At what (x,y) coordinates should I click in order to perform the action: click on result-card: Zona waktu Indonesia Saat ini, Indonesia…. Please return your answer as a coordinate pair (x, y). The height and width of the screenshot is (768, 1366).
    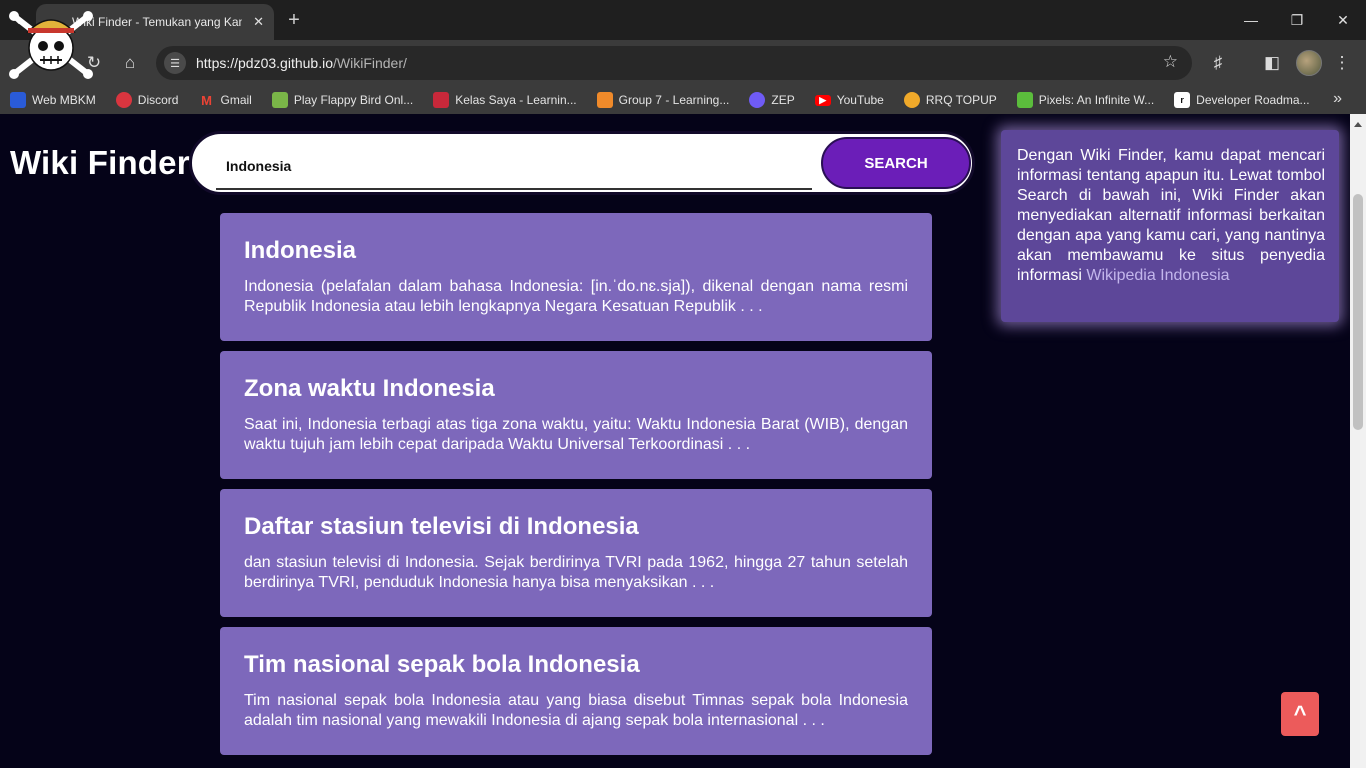
    Looking at the image, I should click on (576, 415).